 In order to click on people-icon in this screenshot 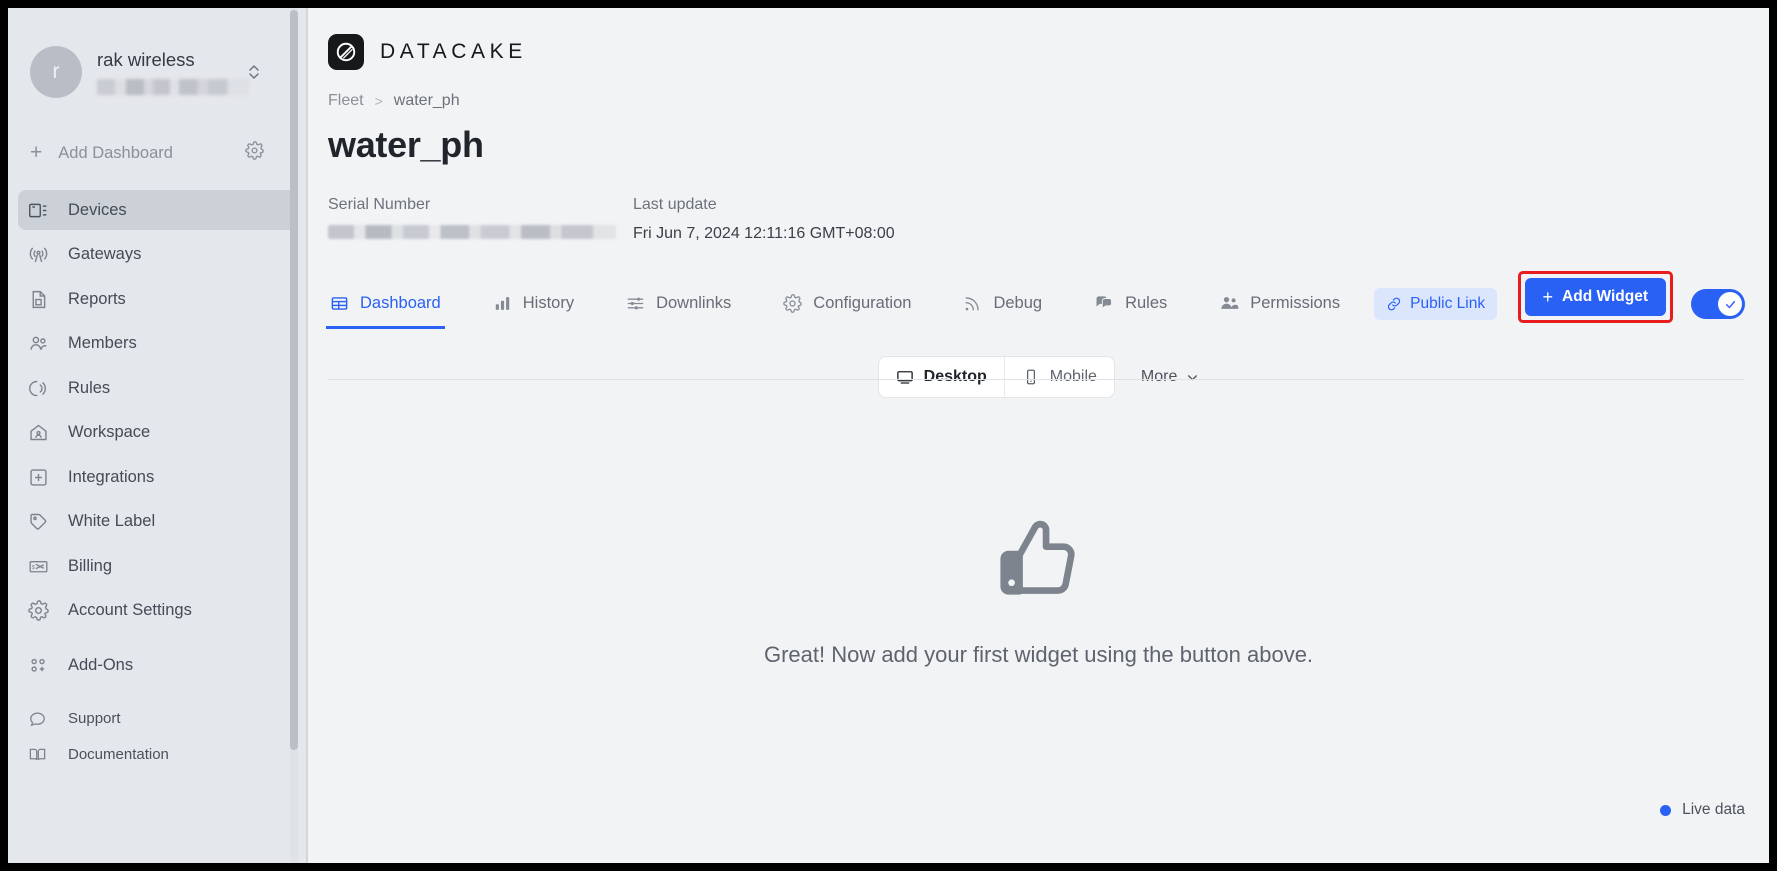, I will do `click(1229, 303)`.